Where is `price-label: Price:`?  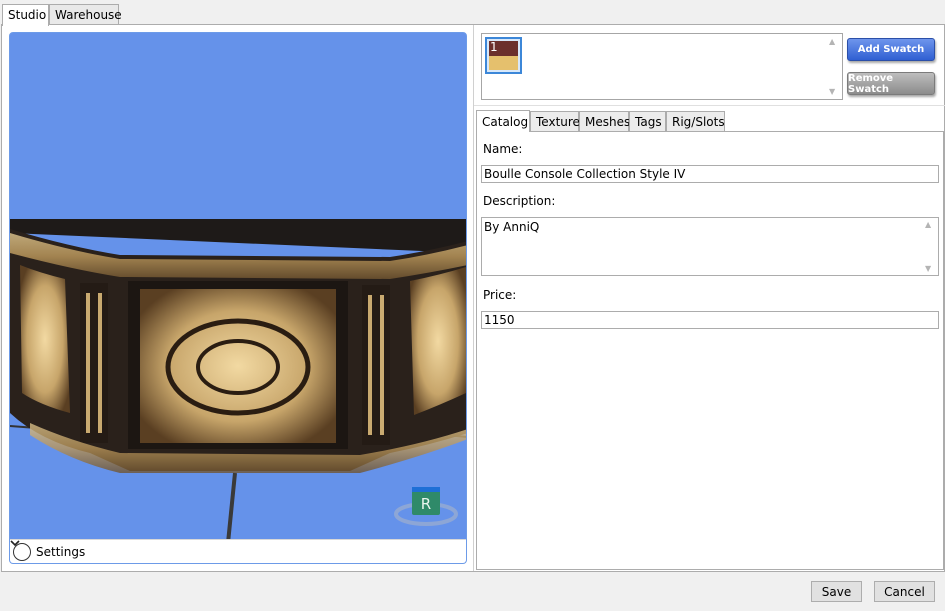 price-label: Price: is located at coordinates (500, 295).